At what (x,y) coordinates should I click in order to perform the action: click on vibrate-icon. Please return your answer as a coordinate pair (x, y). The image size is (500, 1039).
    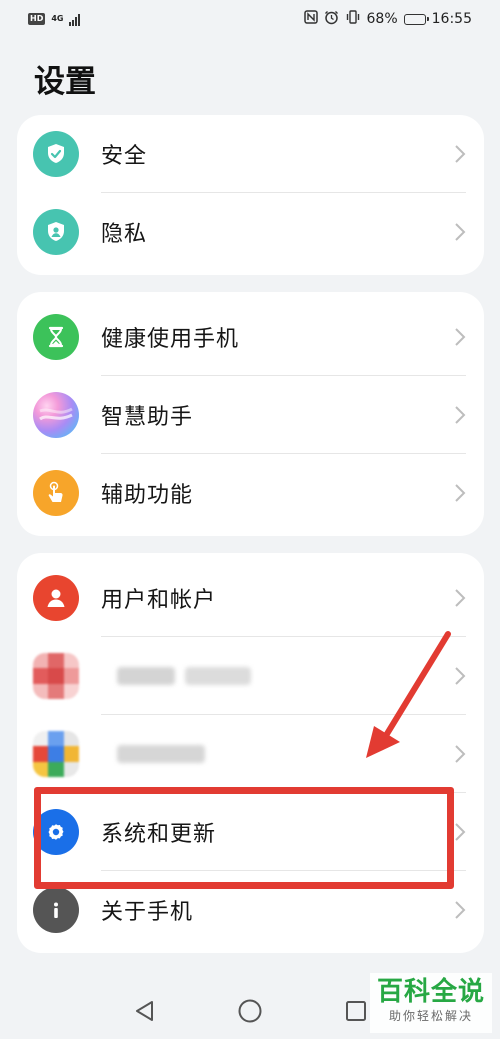
    Looking at the image, I should click on (353, 19).